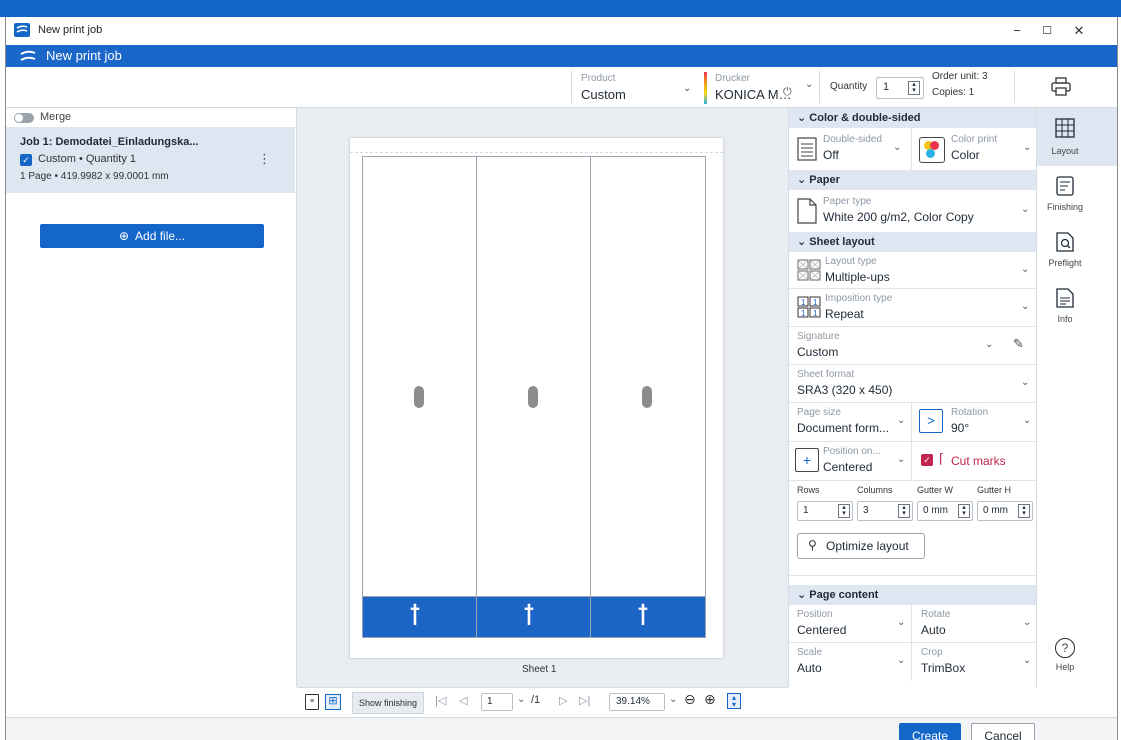 The image size is (1121, 740). What do you see at coordinates (1018, 344) in the screenshot?
I see `edit-pencil-icon: ✎` at bounding box center [1018, 344].